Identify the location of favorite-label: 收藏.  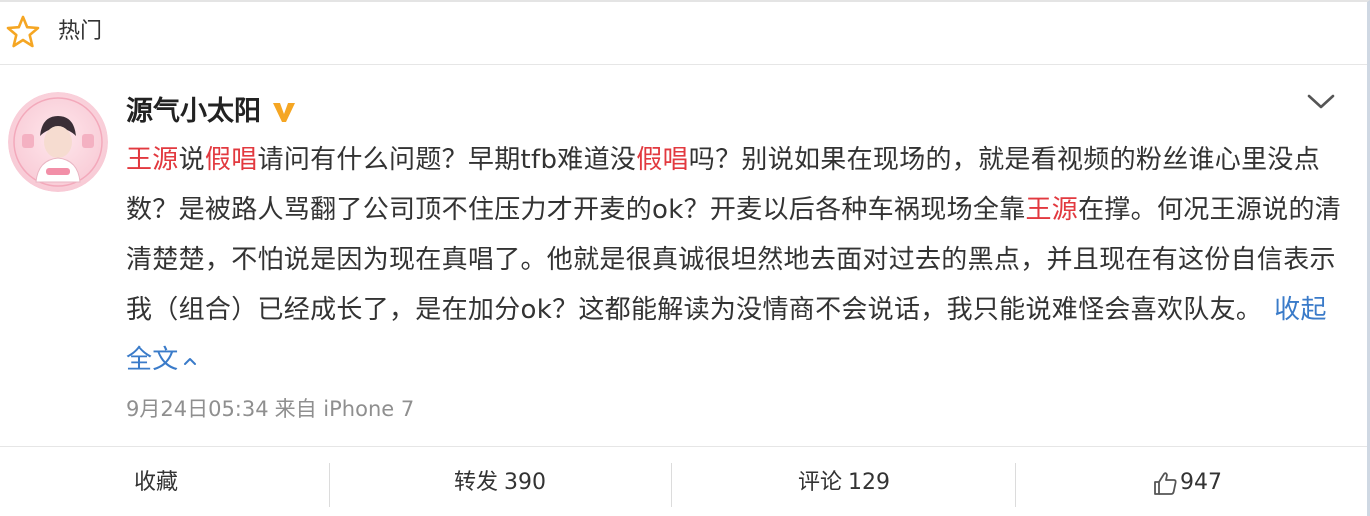
(156, 482).